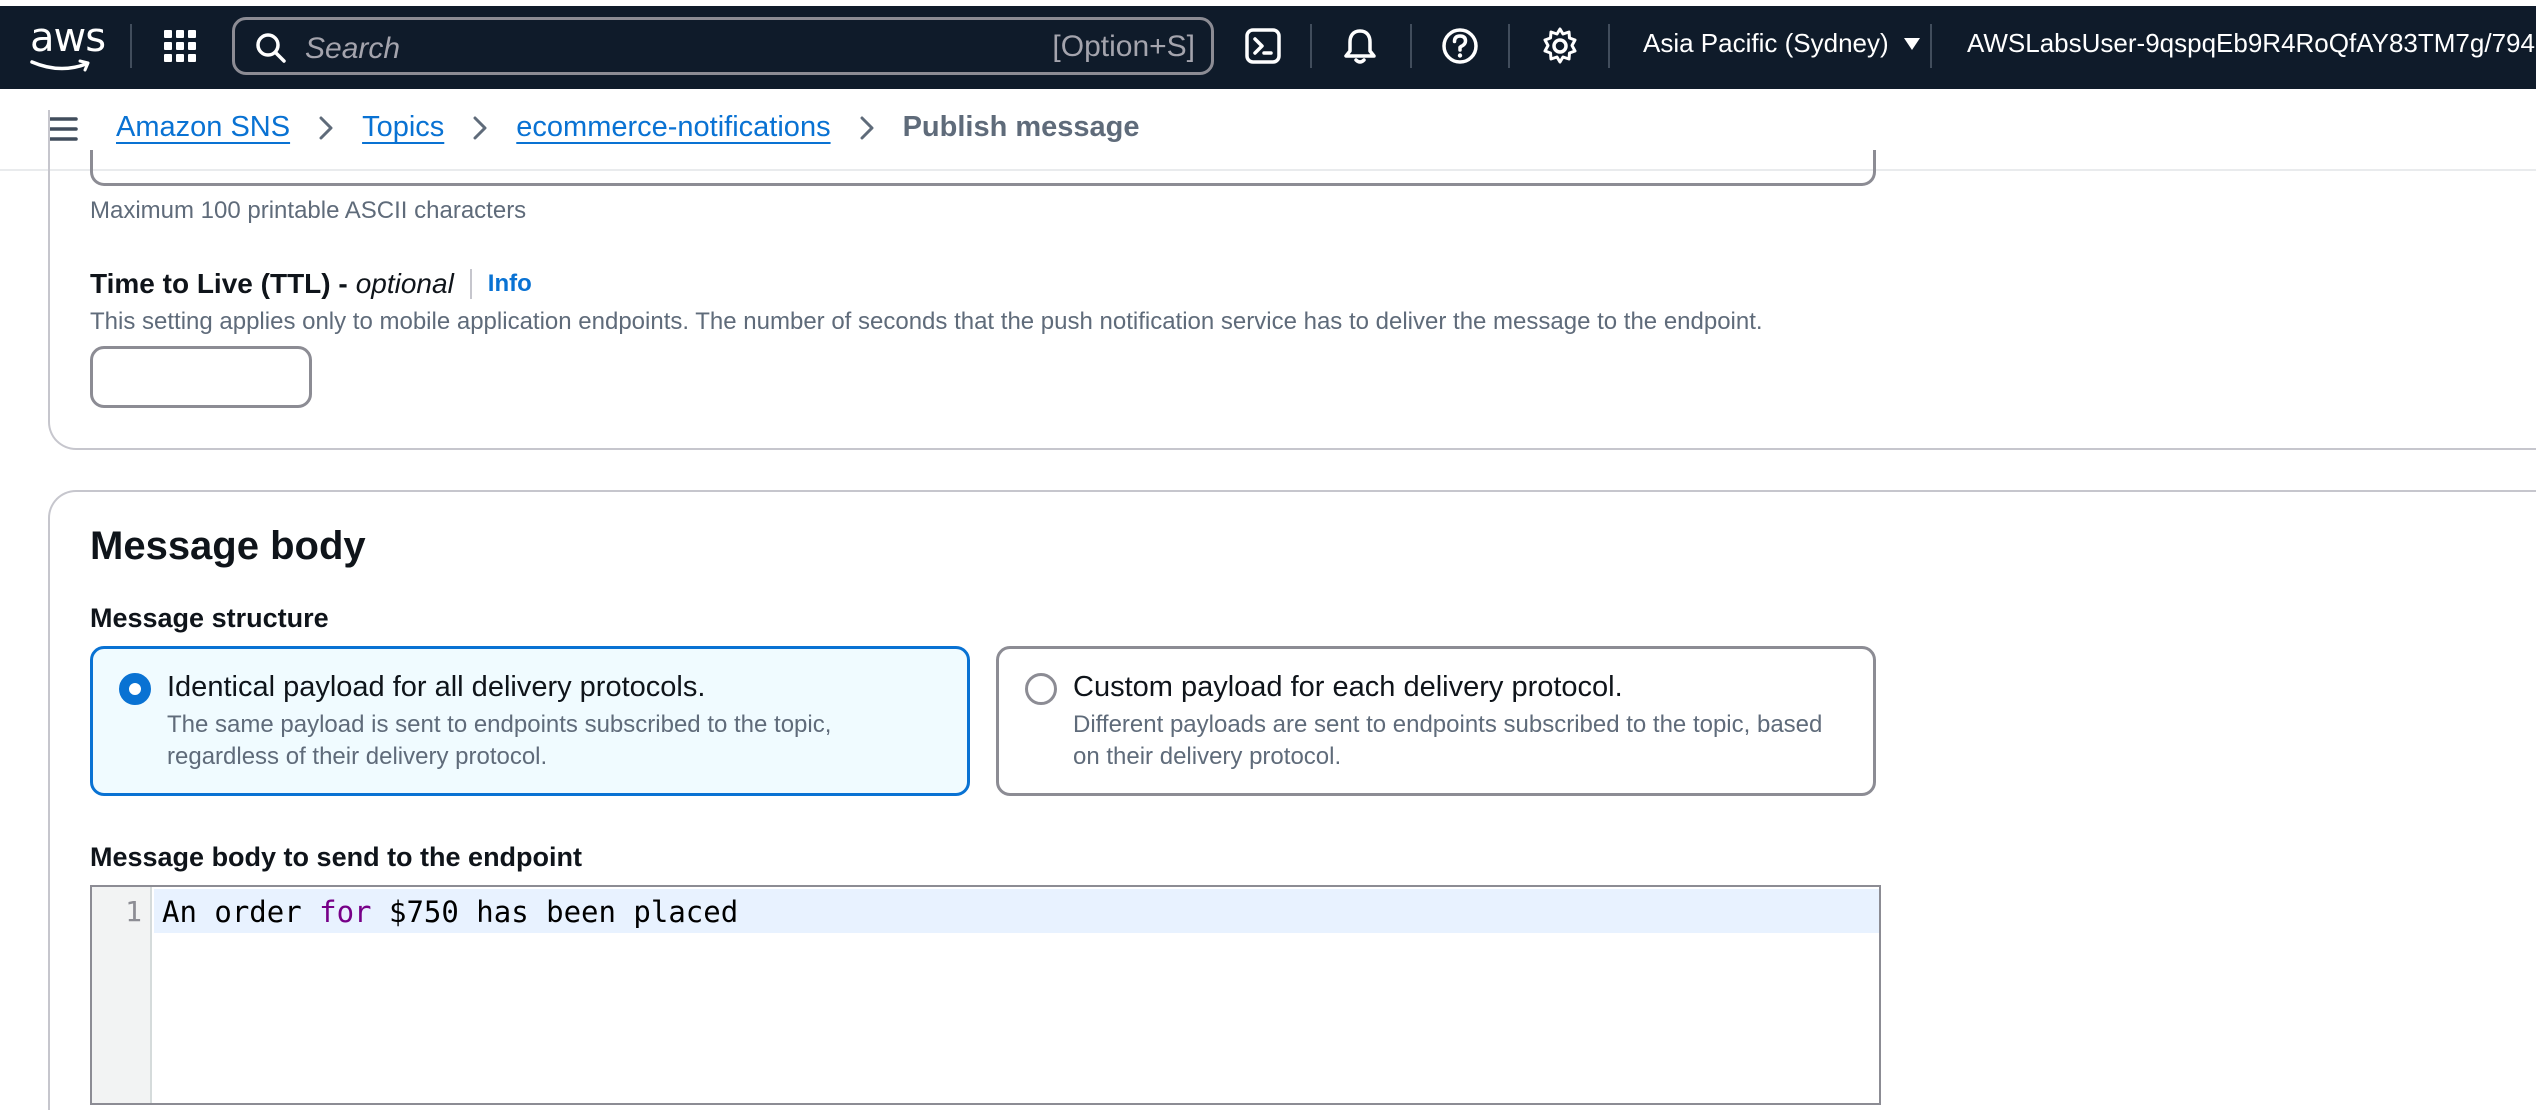 Image resolution: width=2536 pixels, height=1110 pixels. I want to click on ttl-label-text: Time to Live (TTL) -, so click(219, 283).